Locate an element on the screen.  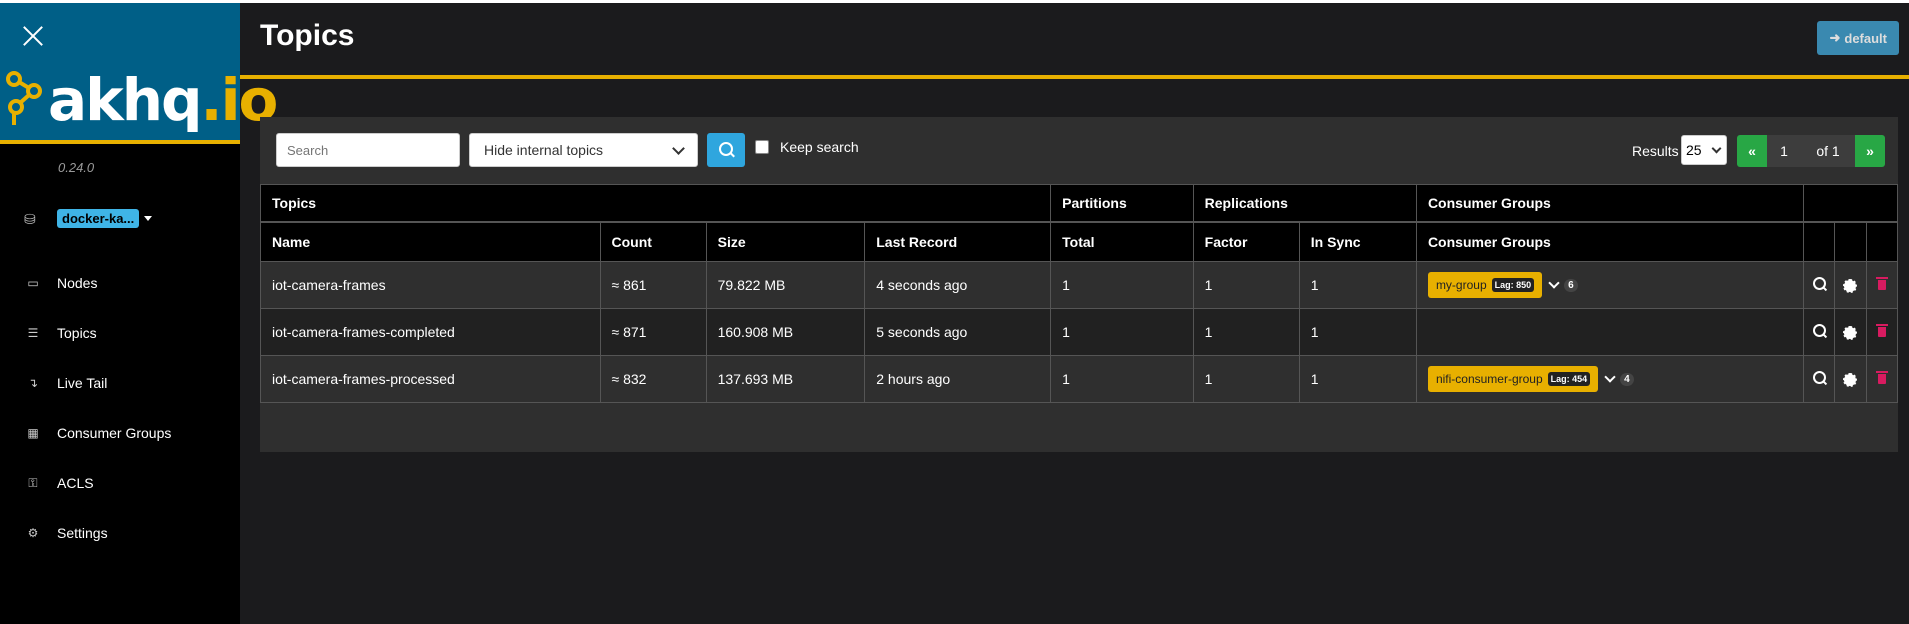
list-icon: ☰ is located at coordinates (33, 333).